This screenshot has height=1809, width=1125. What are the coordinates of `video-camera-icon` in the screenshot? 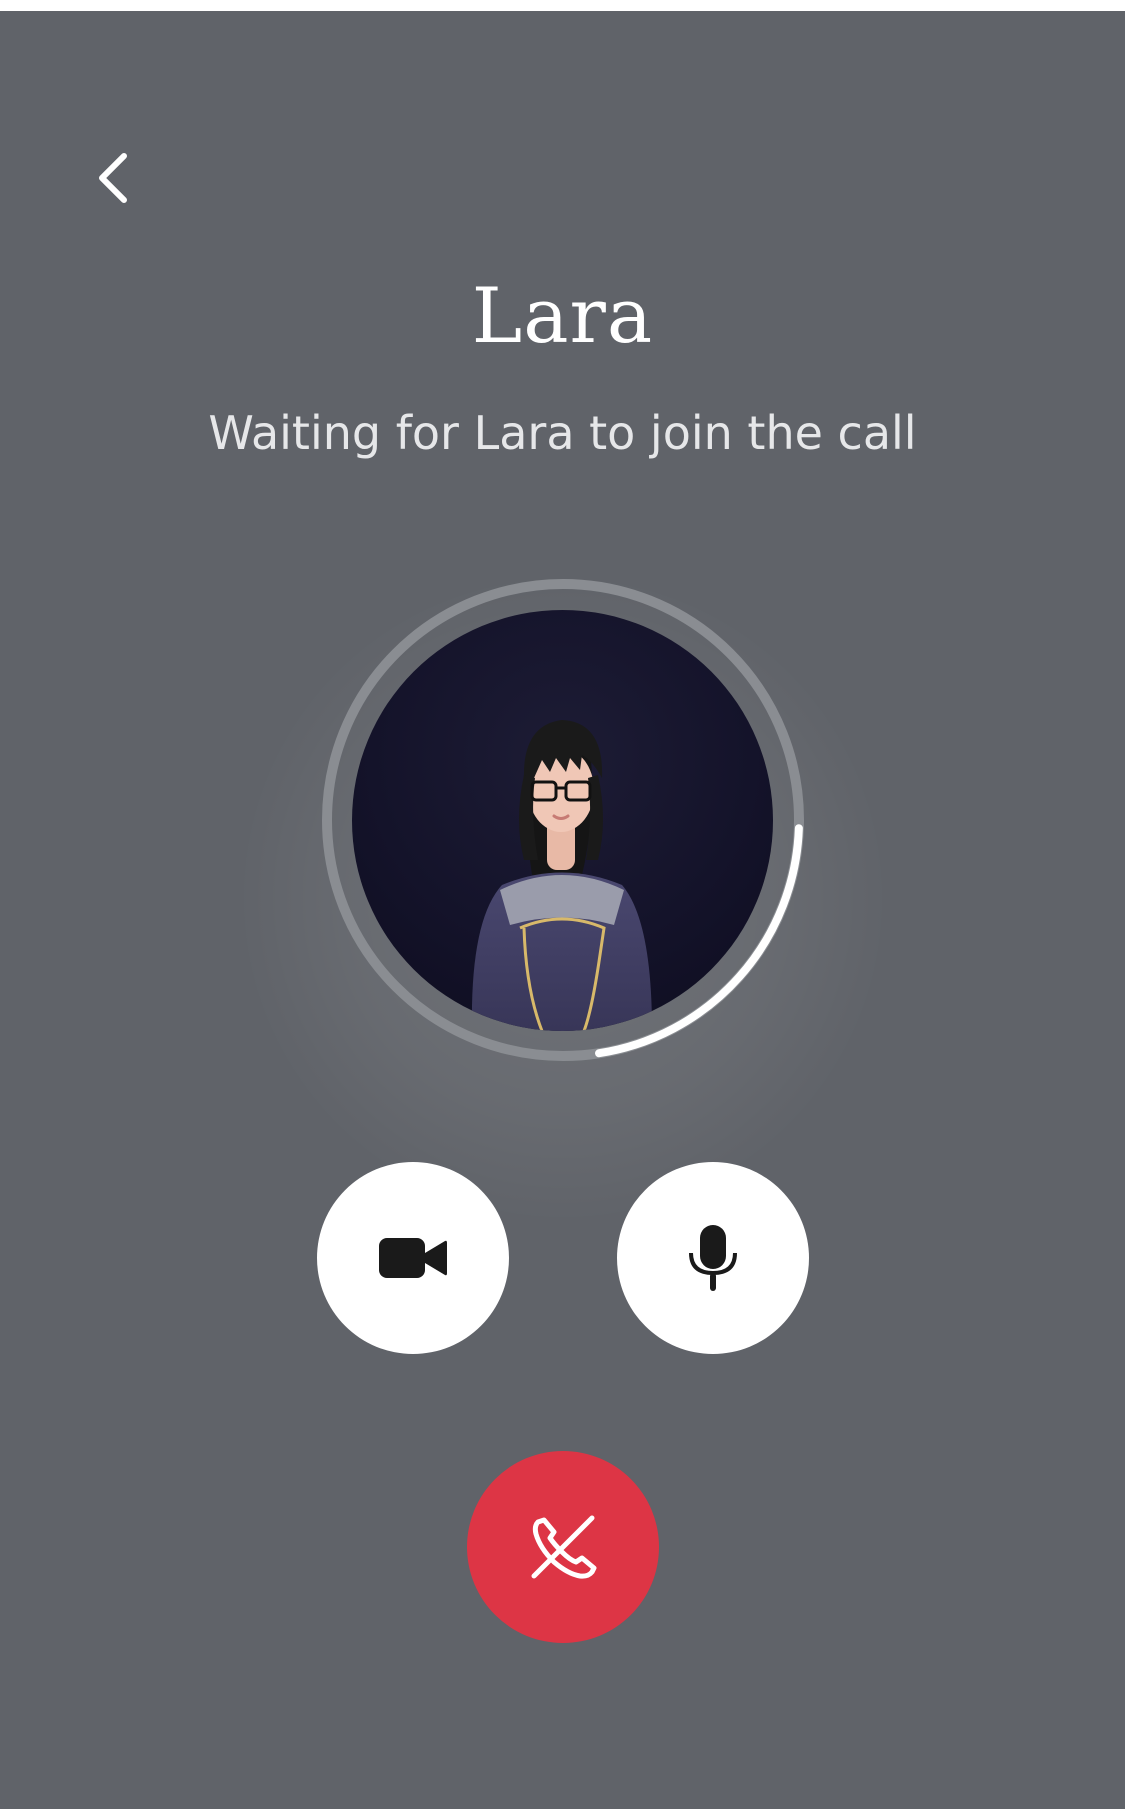 It's located at (413, 1258).